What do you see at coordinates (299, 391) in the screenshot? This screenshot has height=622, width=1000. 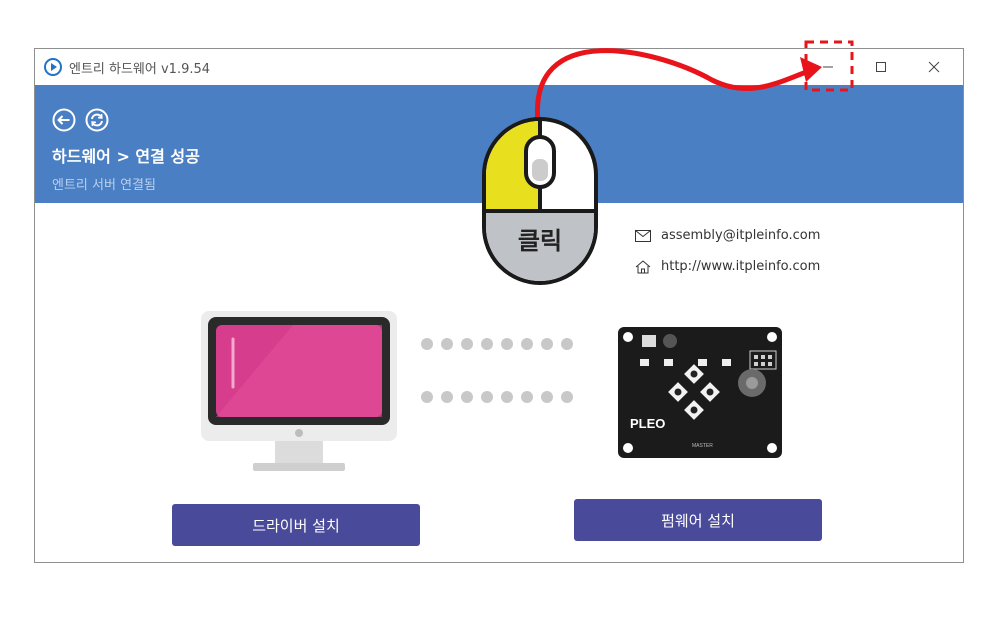 I see `monitor-icon` at bounding box center [299, 391].